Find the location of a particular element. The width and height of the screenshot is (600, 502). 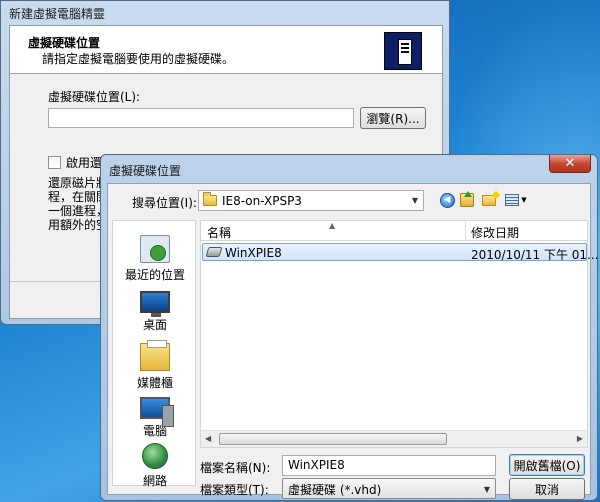

file-type-dropdown: 虛擬硬碟 (*.vhd) ▼ is located at coordinates (389, 488).